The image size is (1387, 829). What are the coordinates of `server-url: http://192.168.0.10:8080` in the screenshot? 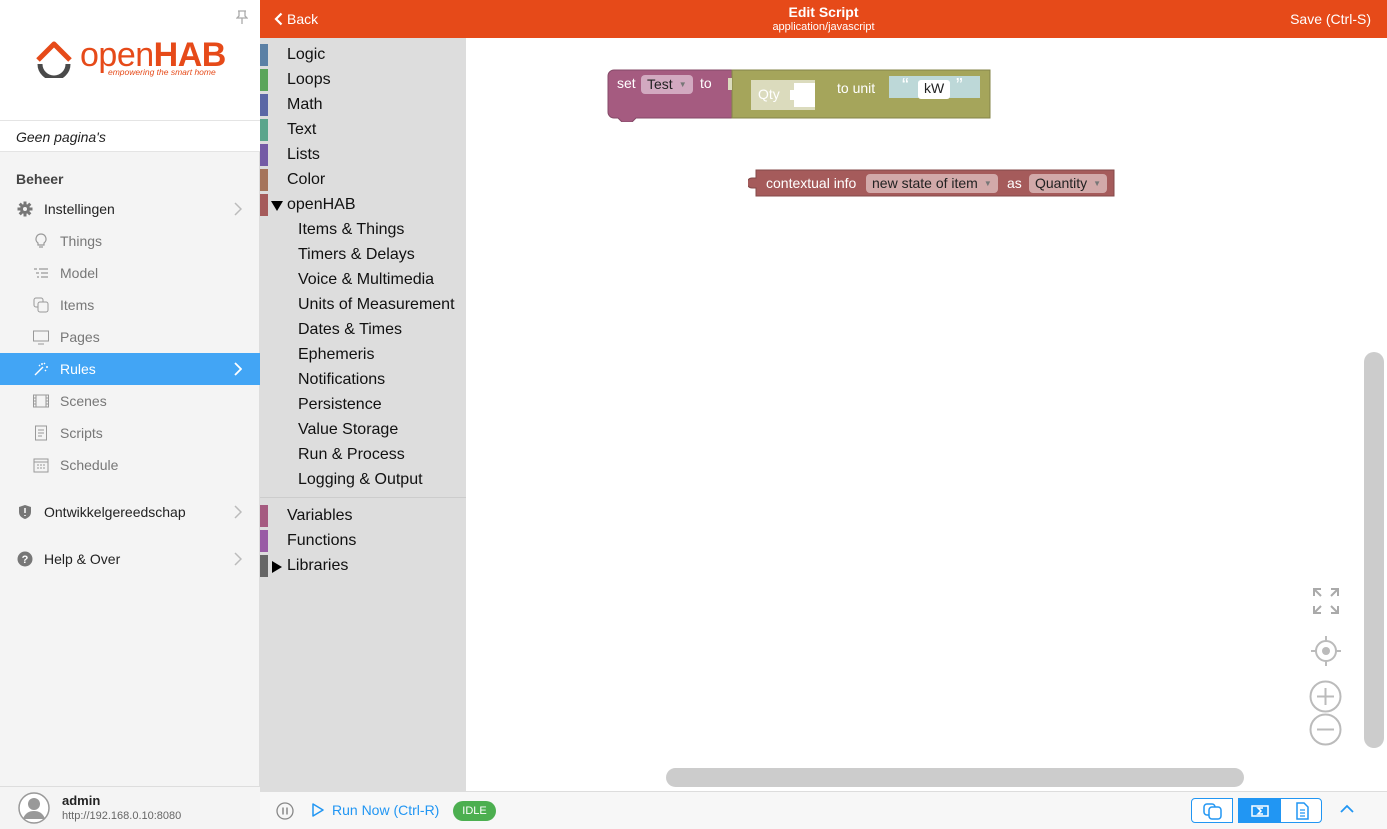 It's located at (122, 816).